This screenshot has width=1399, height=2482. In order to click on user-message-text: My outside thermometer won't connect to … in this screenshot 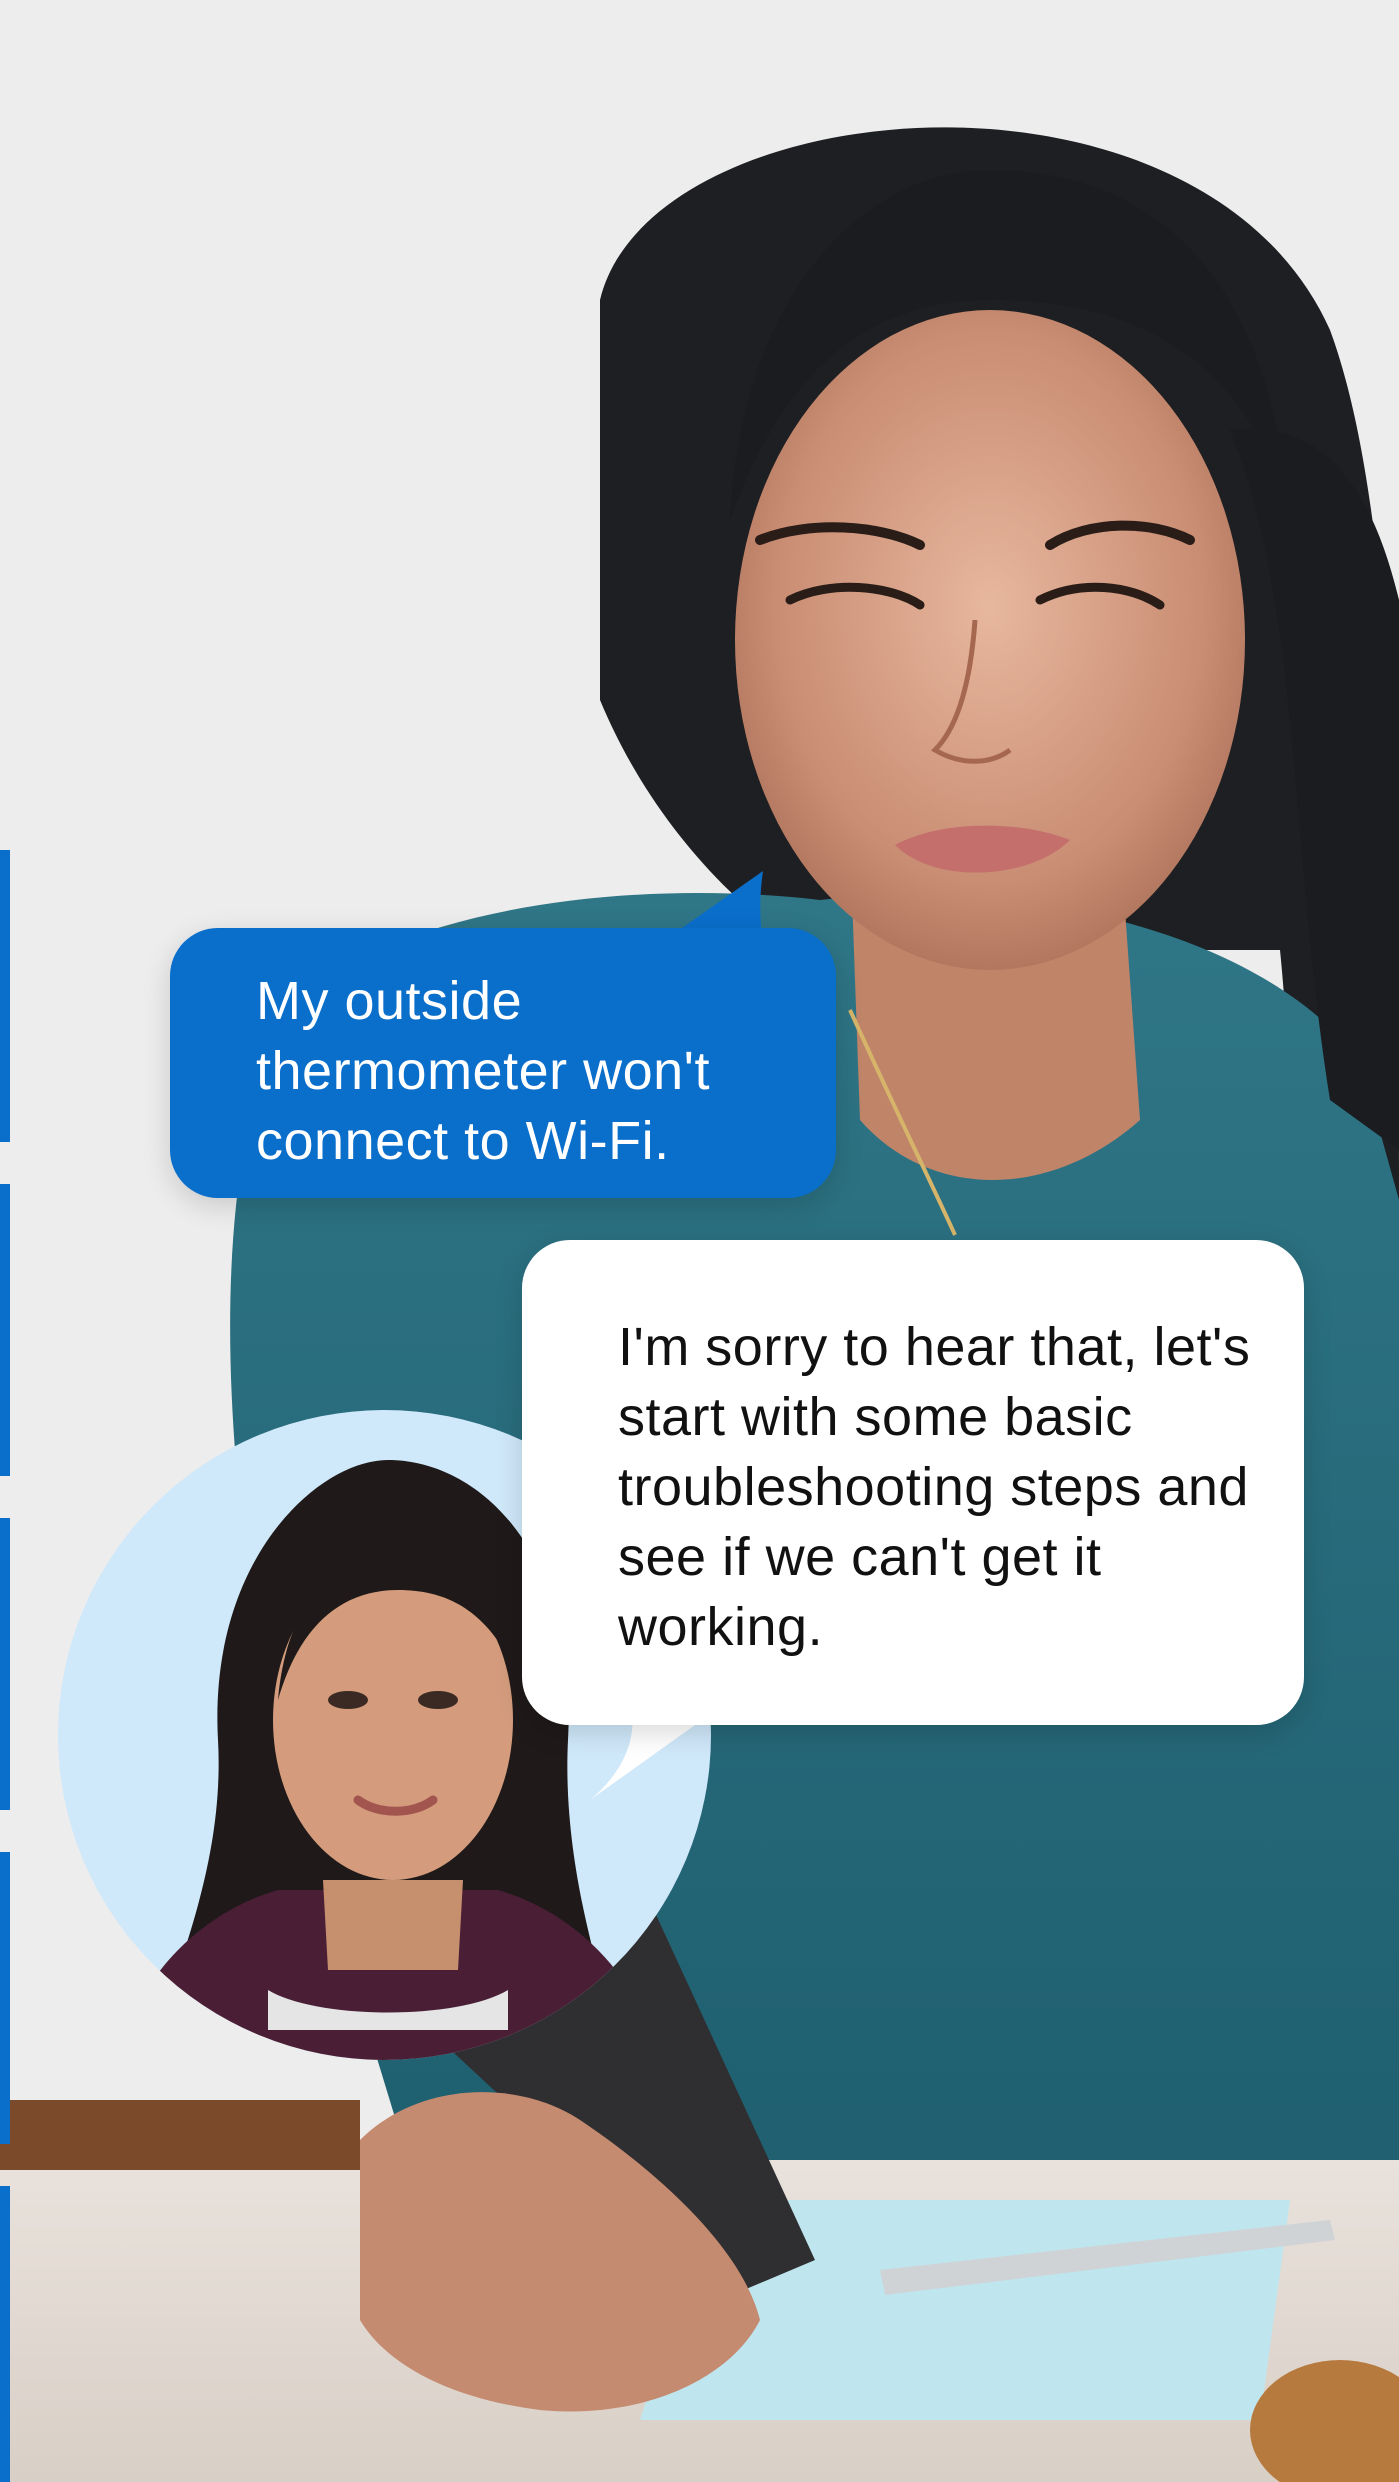, I will do `click(483, 1071)`.